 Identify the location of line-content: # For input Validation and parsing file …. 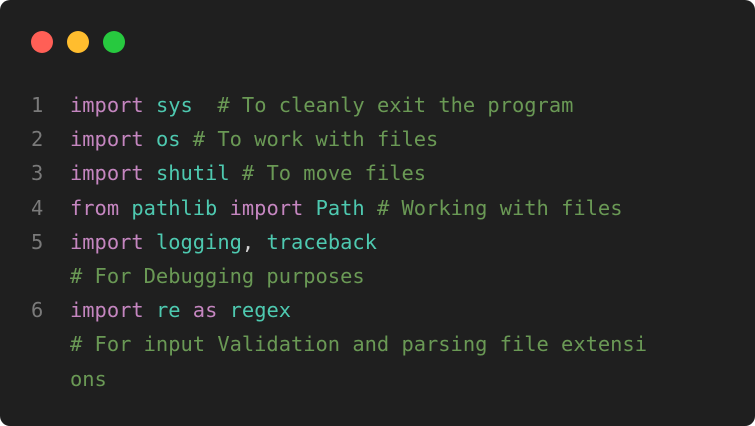
(358, 344).